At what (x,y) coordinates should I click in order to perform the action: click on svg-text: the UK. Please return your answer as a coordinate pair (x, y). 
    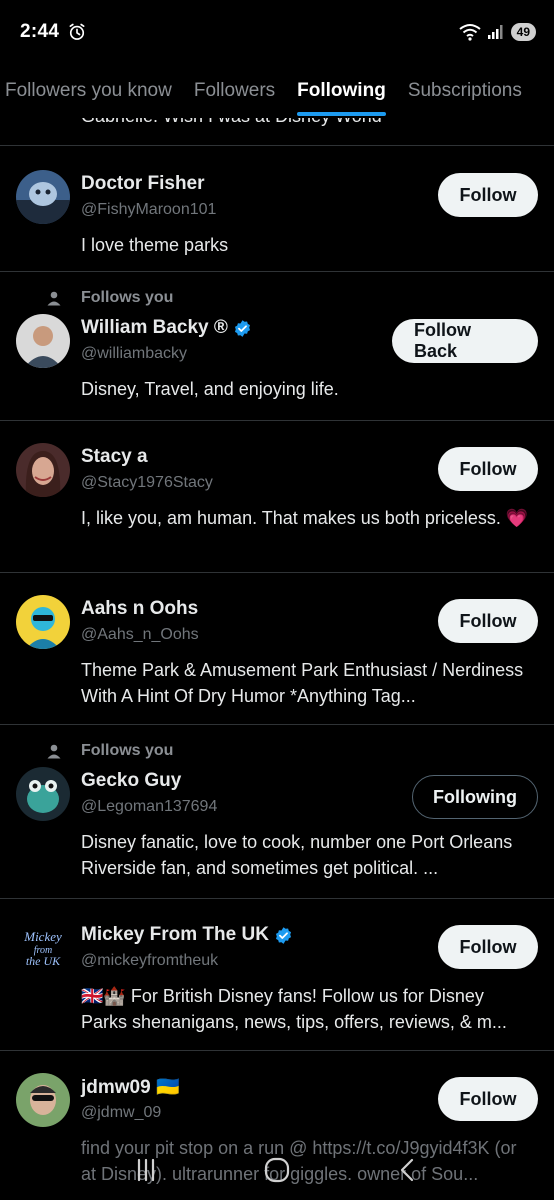
    Looking at the image, I should click on (43, 961).